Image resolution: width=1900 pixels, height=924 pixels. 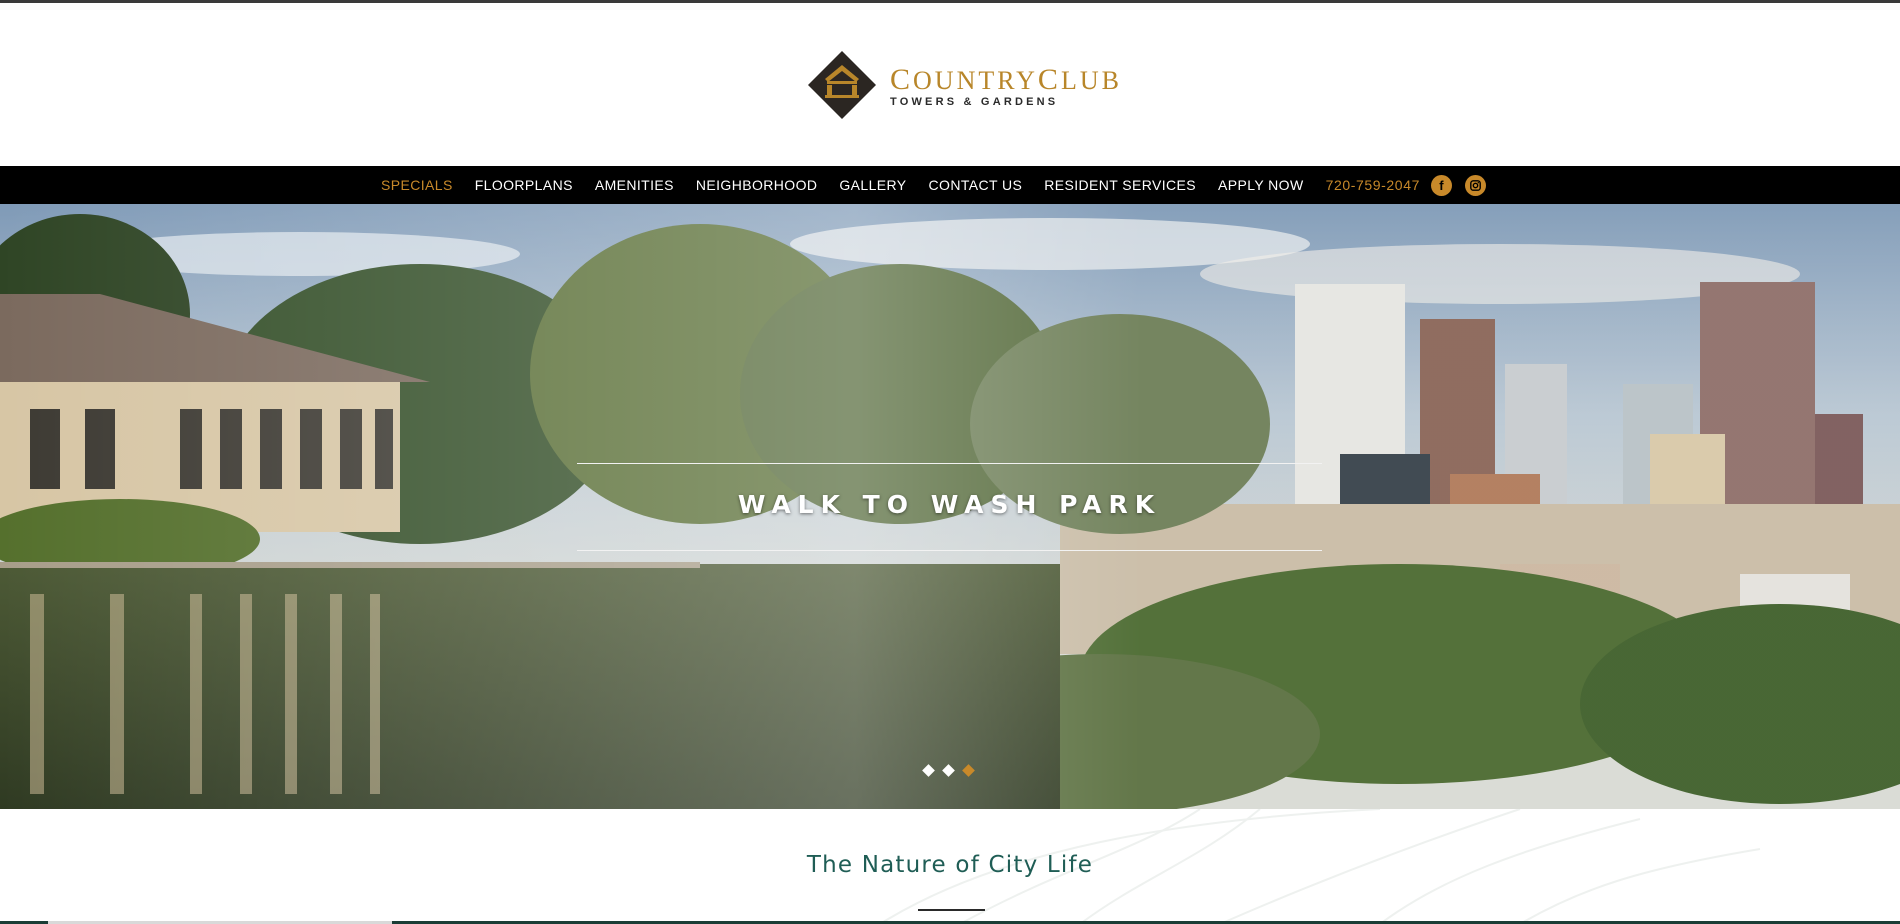 What do you see at coordinates (842, 85) in the screenshot?
I see `logo-diamond-icon` at bounding box center [842, 85].